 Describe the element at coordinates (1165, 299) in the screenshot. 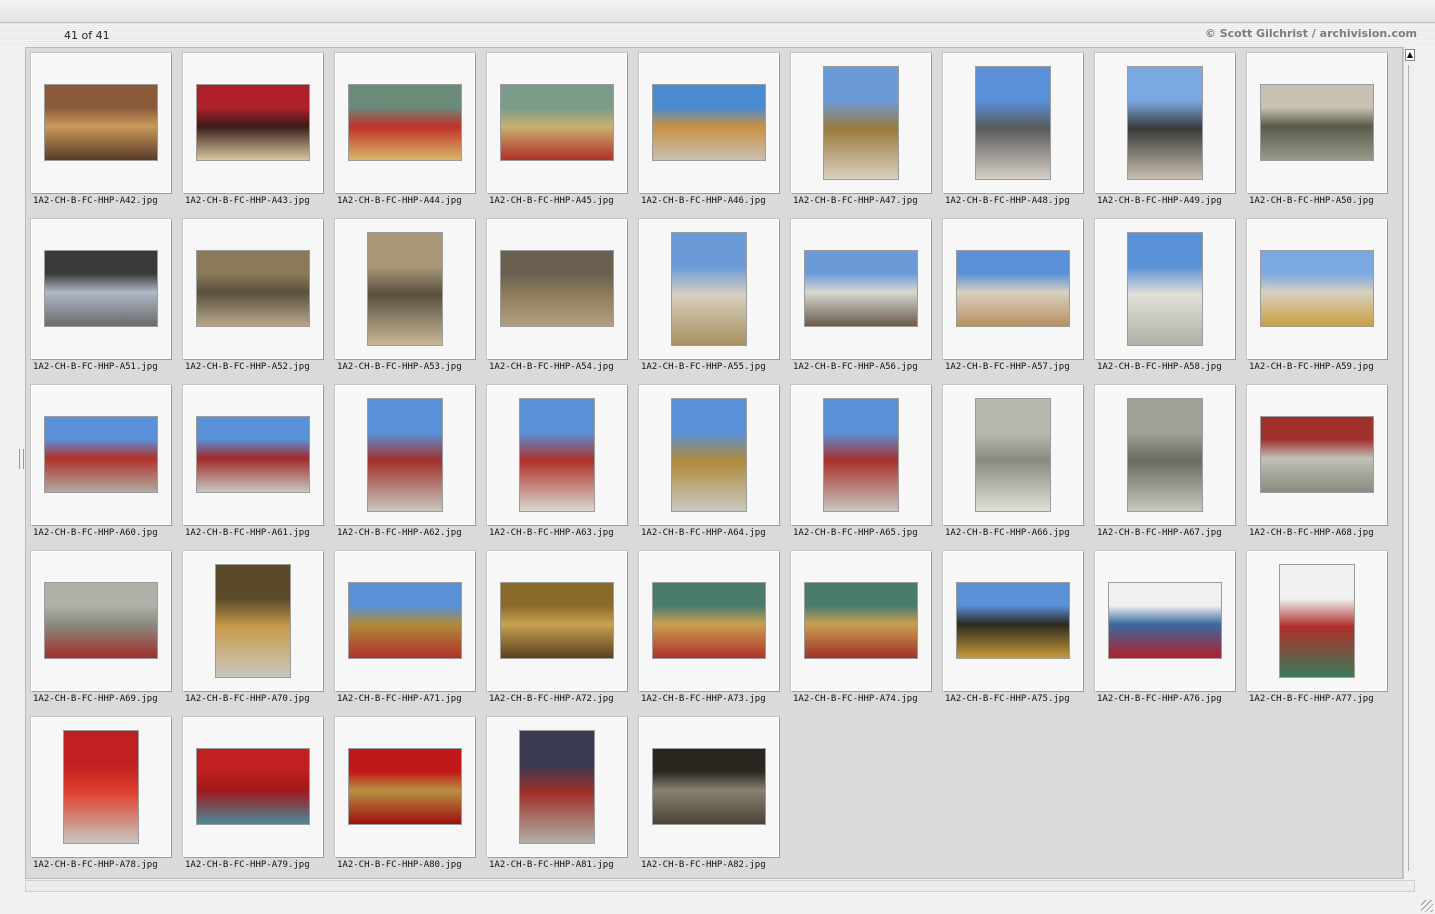

I see `thumbnail-item: 1A2-CH-B-FC-HHP-A58.jpg` at that location.